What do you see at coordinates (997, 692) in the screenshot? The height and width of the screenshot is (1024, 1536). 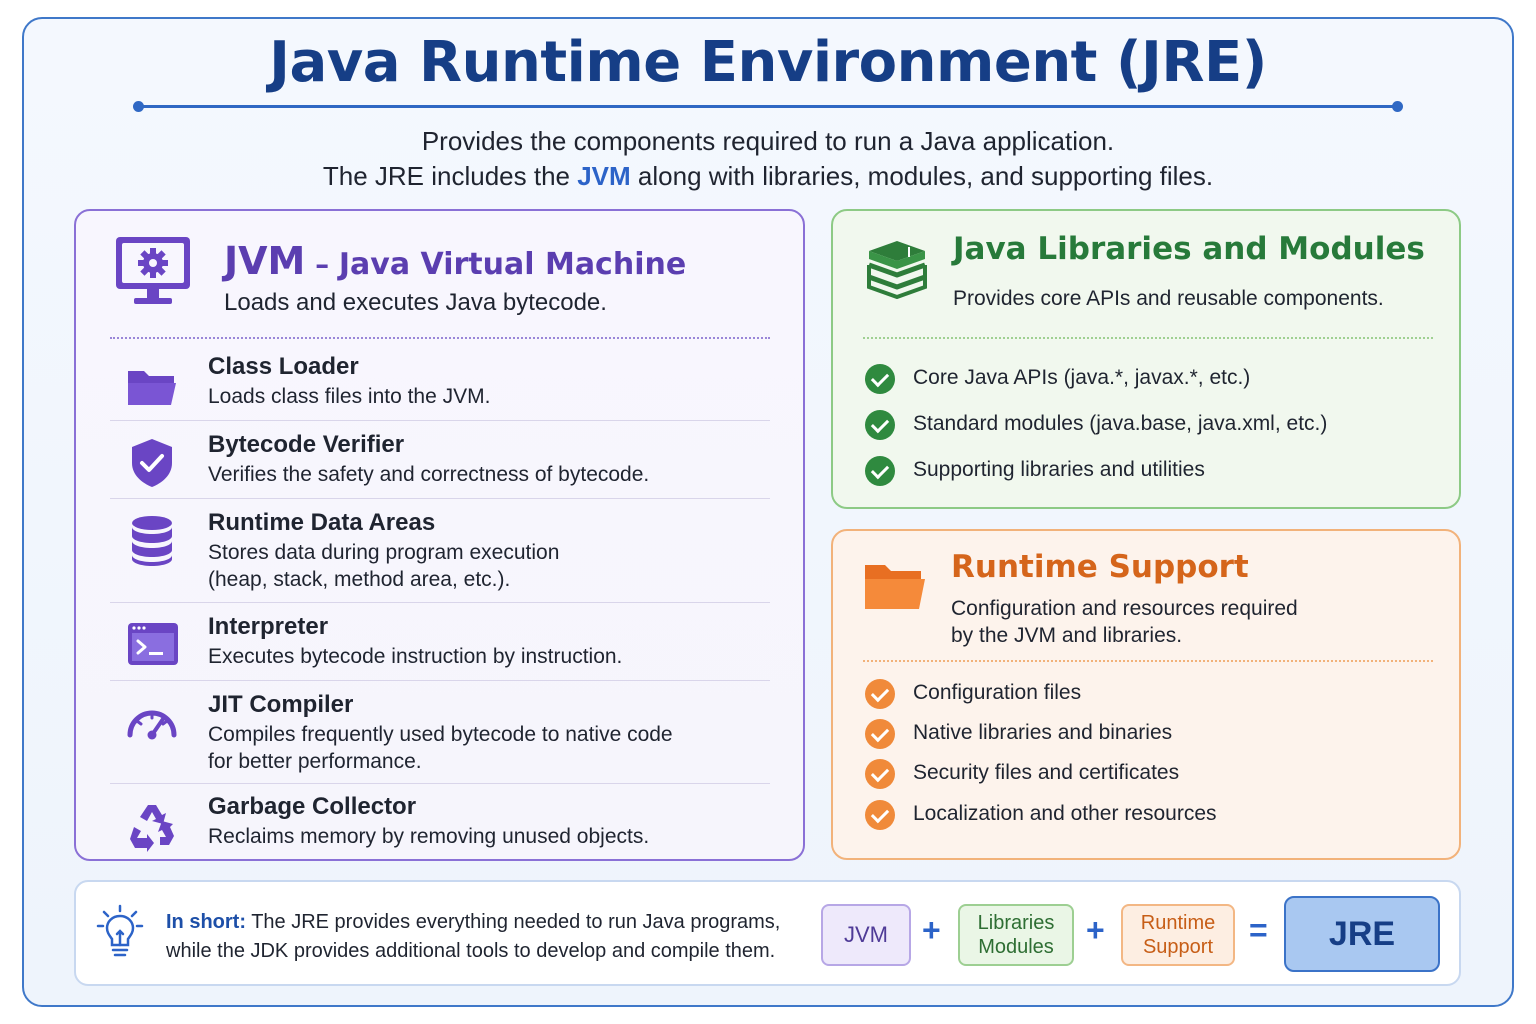 I see `runtime-item-text: Configuration files` at bounding box center [997, 692].